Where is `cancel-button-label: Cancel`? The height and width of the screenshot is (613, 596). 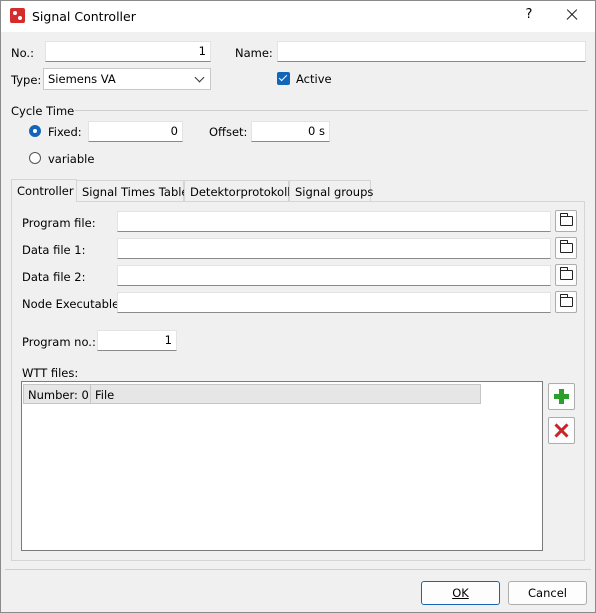
cancel-button-label: Cancel is located at coordinates (547, 593).